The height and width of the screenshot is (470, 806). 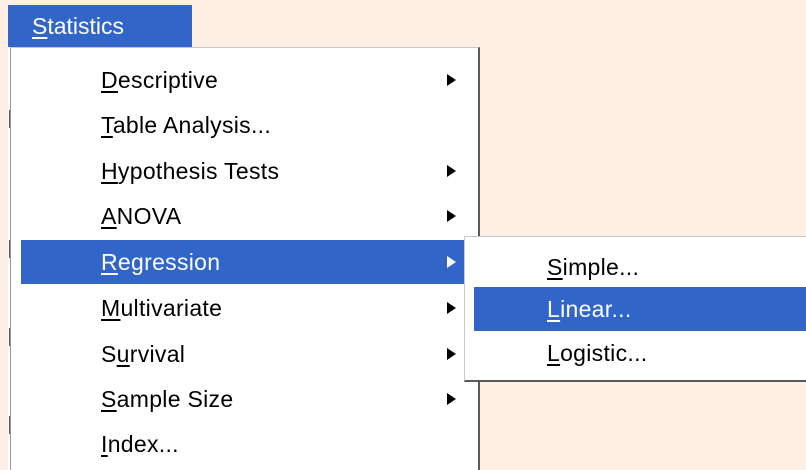 I want to click on menu-item-label: Descriptive, so click(x=160, y=80).